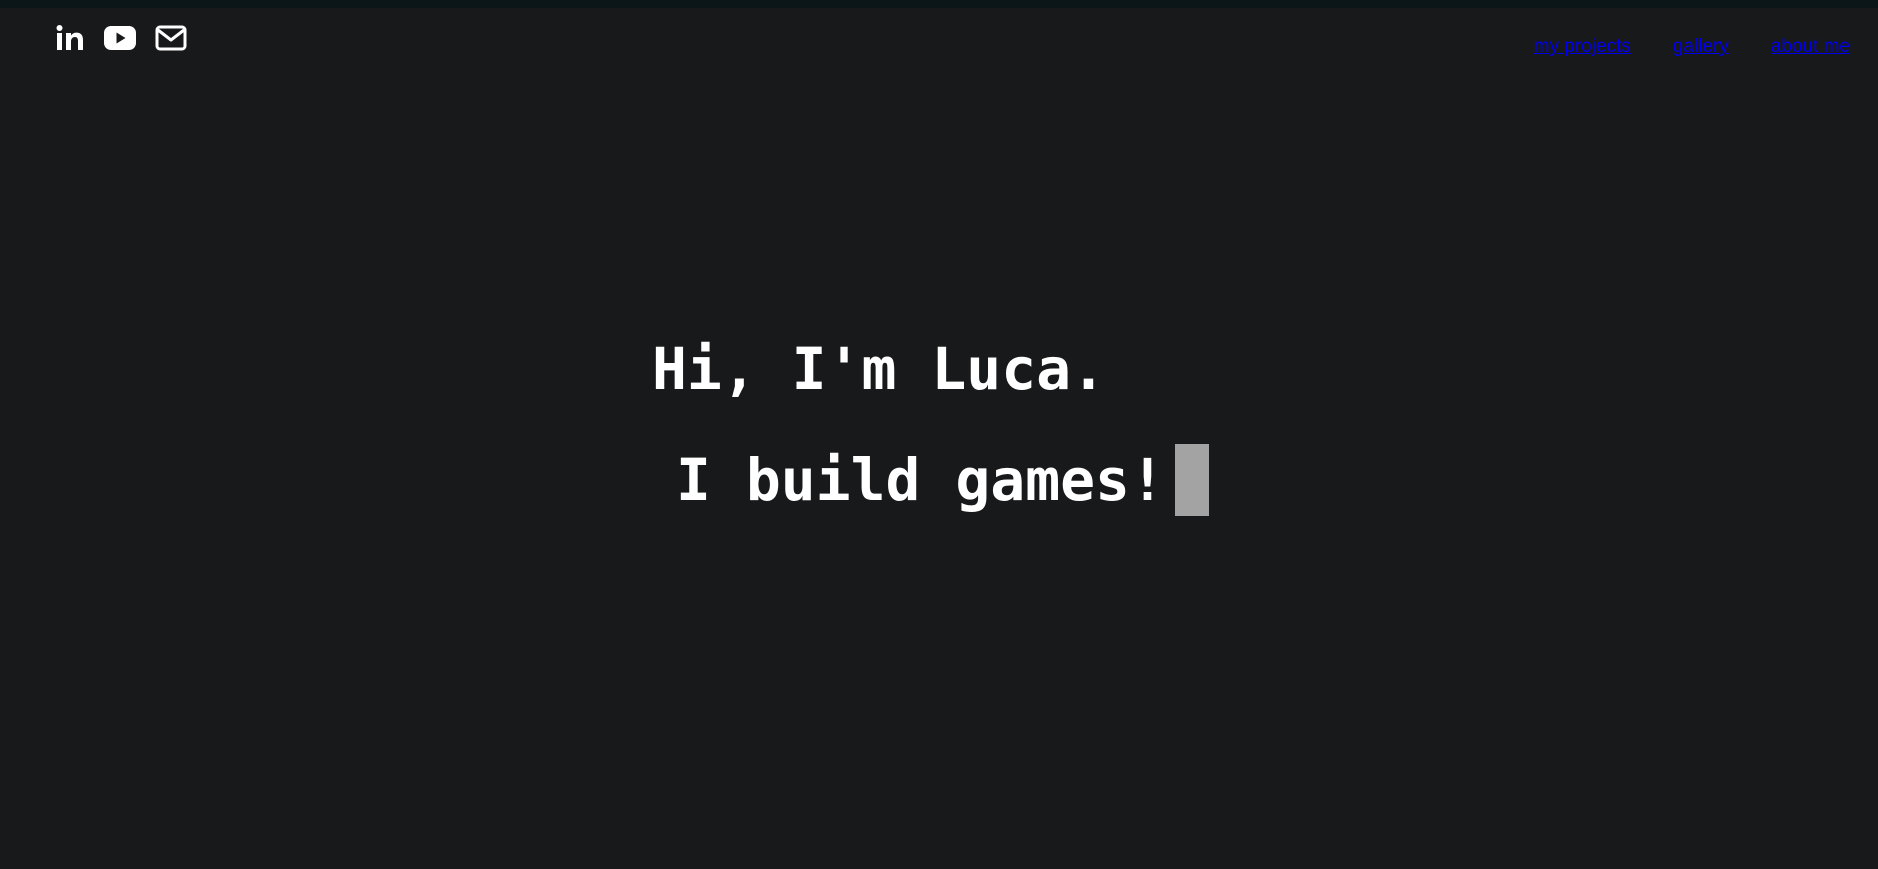  What do you see at coordinates (1191, 480) in the screenshot?
I see `typing-cursor` at bounding box center [1191, 480].